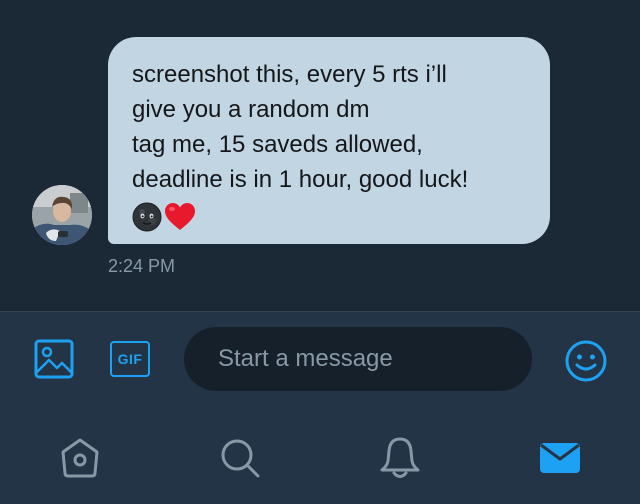 The height and width of the screenshot is (504, 640). I want to click on tab-home, so click(80, 458).